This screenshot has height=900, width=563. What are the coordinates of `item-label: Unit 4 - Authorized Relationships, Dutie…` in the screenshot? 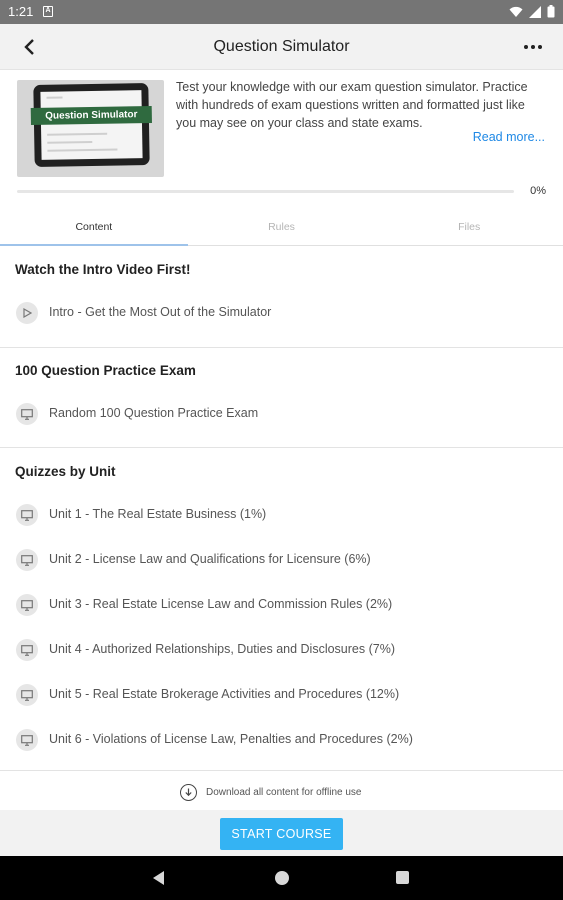 It's located at (222, 649).